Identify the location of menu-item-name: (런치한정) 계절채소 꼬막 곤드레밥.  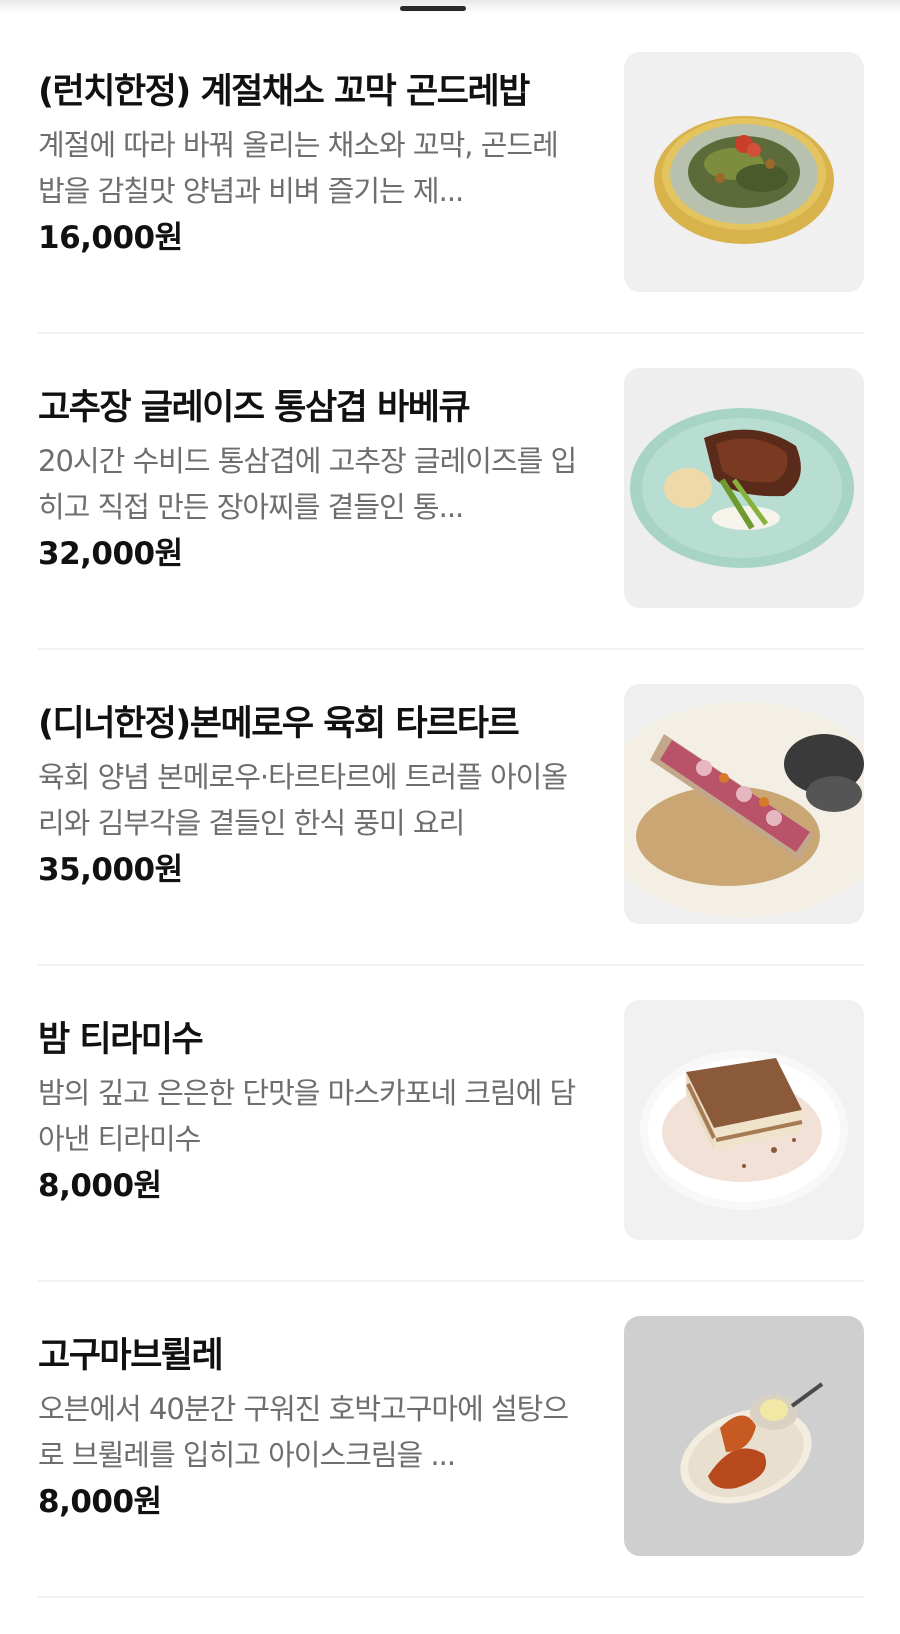
(284, 92).